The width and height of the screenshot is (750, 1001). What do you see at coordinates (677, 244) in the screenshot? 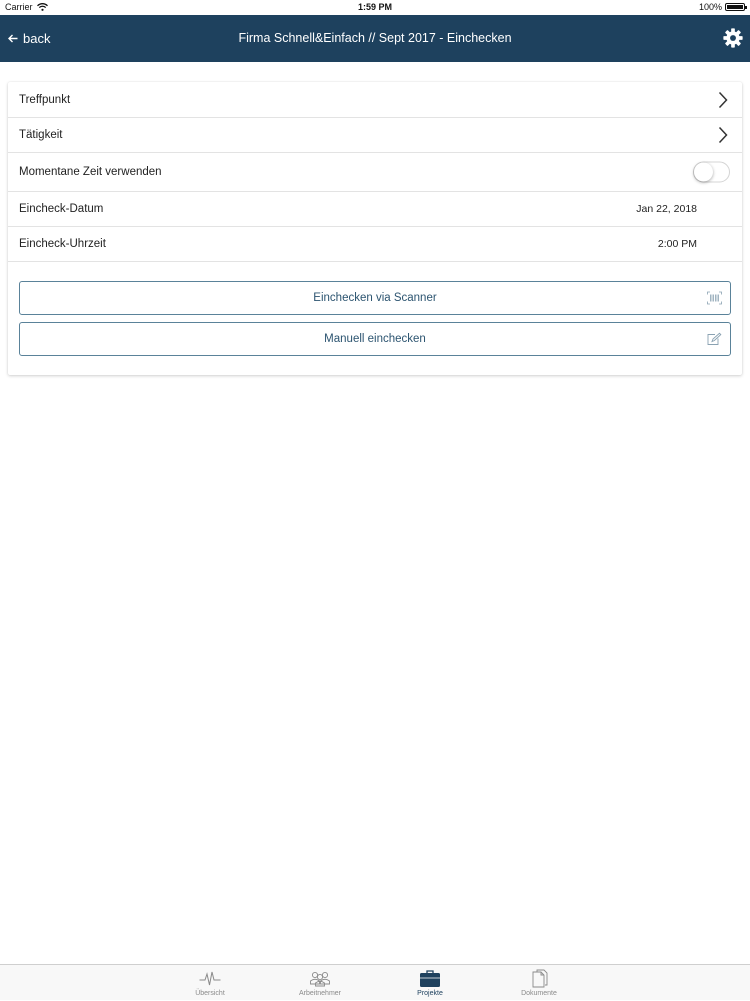
I see `time-value: 2:00 PM` at bounding box center [677, 244].